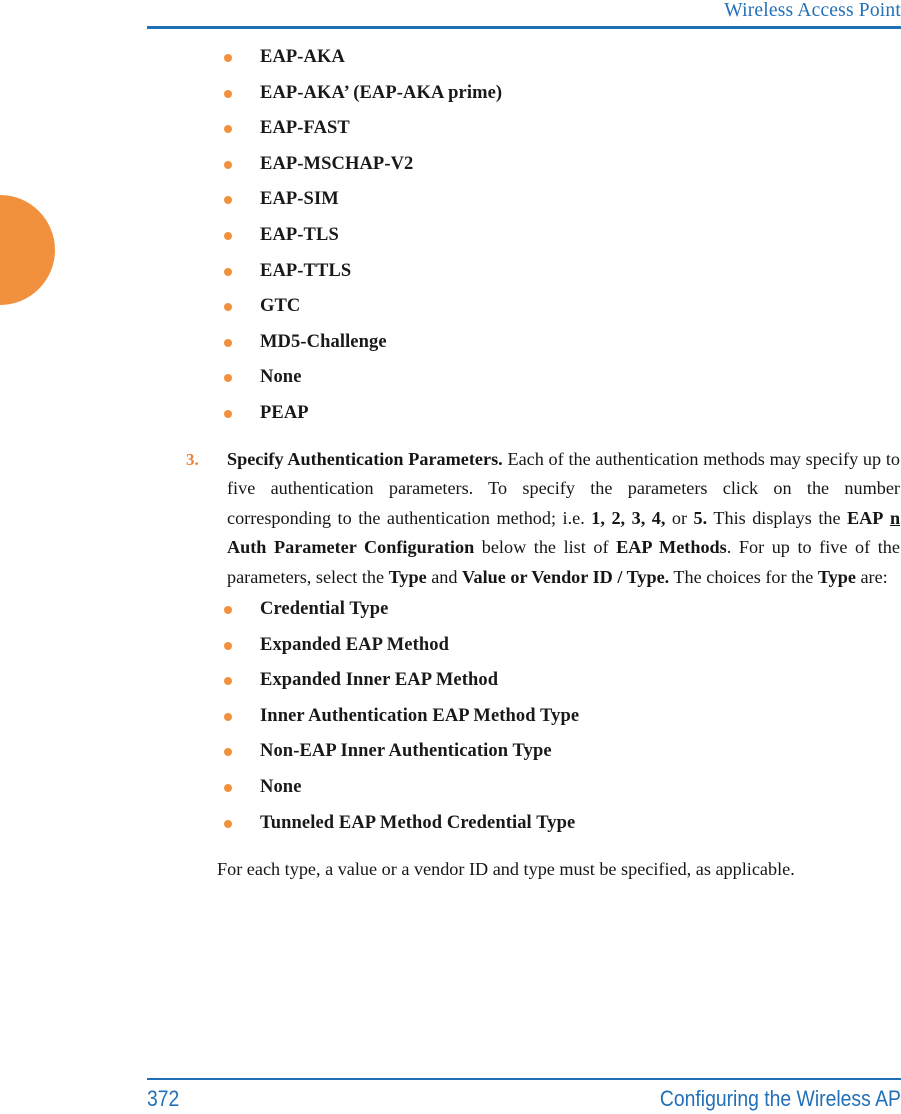  Describe the element at coordinates (305, 128) in the screenshot. I see `list-item-label: EAP-FAST` at that location.